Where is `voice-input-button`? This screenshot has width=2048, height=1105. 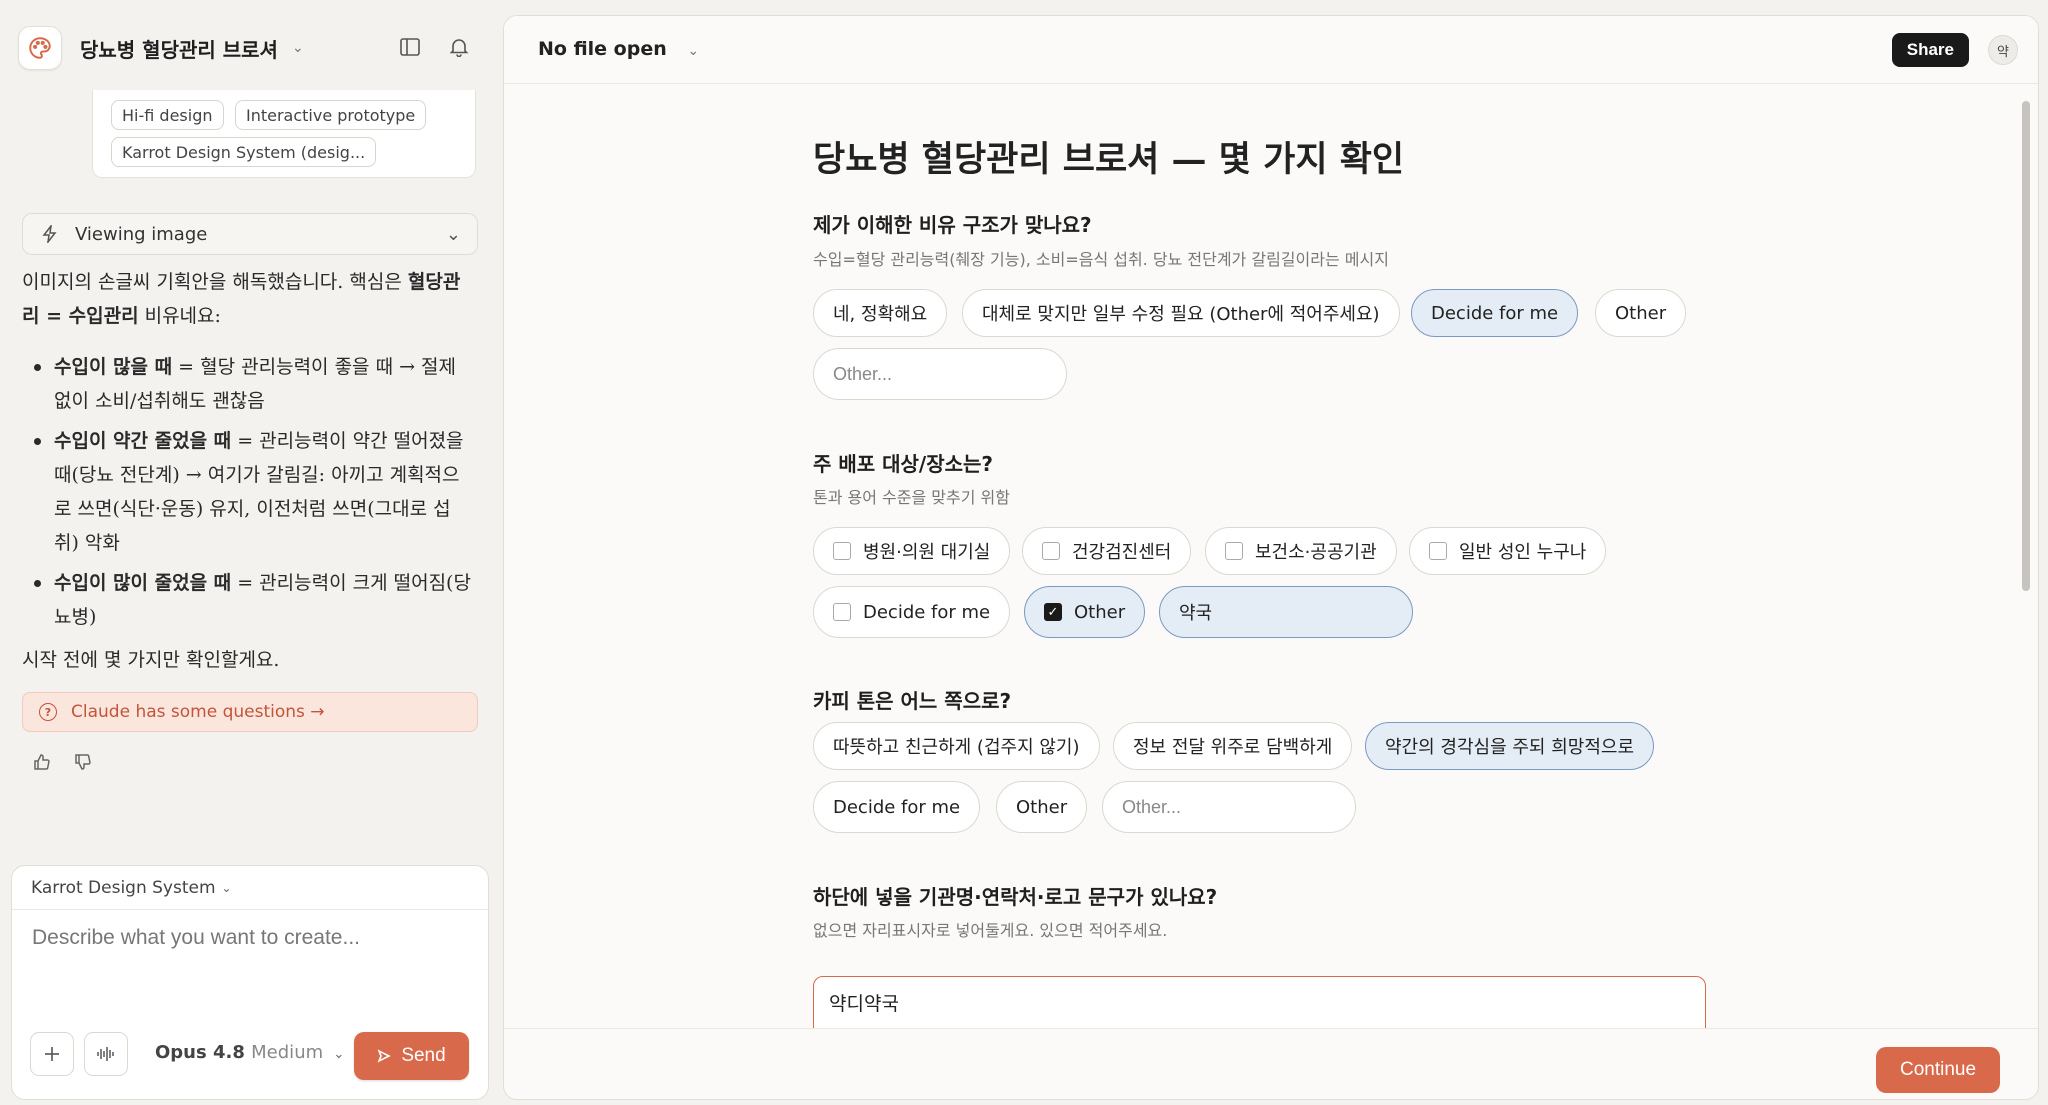 voice-input-button is located at coordinates (106, 1054).